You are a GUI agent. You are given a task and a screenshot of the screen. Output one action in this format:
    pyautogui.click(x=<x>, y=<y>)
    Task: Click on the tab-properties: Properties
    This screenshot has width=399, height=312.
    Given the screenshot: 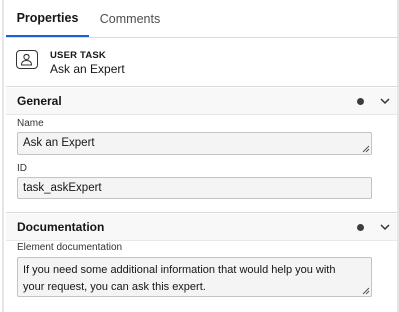 What is the action you would take?
    pyautogui.click(x=47, y=18)
    